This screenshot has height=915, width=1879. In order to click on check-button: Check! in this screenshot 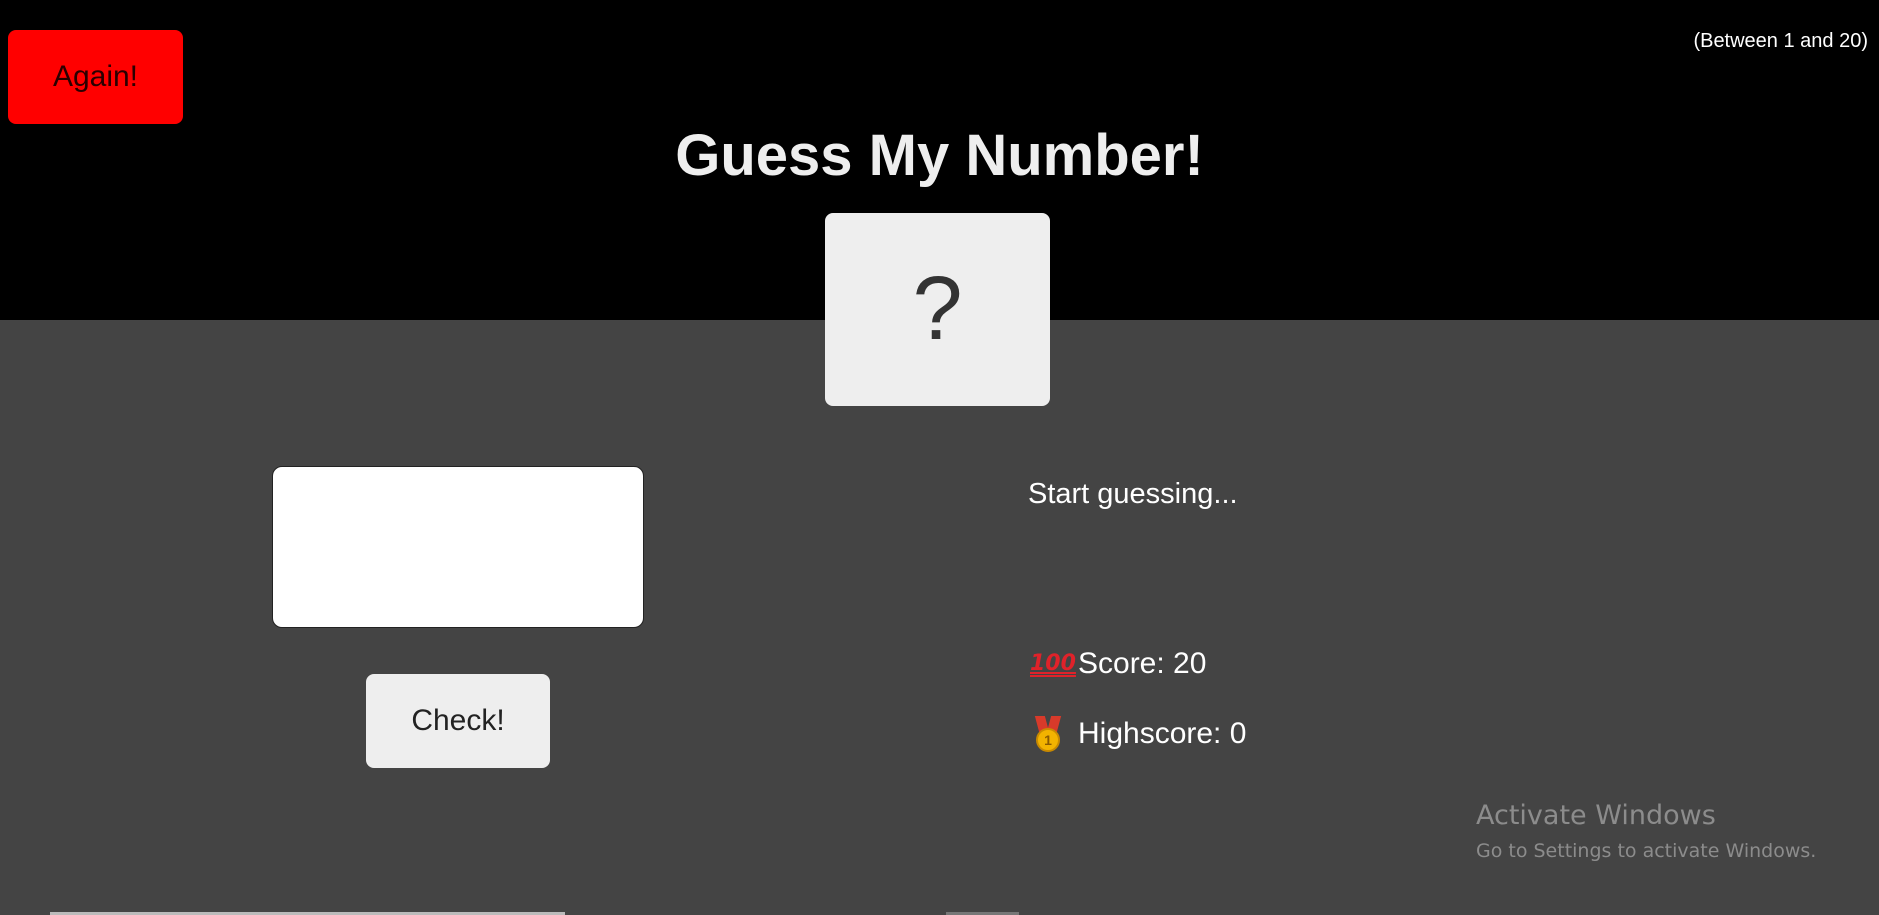, I will do `click(458, 721)`.